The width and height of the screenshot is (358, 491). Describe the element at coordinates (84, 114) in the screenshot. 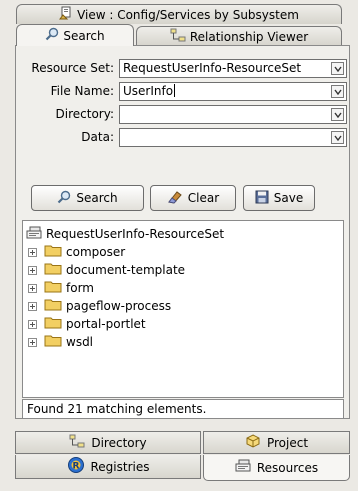

I see `directory-label: Directory:` at that location.